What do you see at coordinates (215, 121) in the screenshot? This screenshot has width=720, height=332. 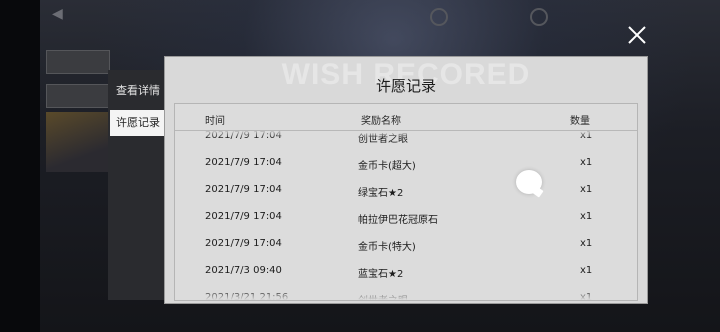 I see `column-header-time: 时间` at bounding box center [215, 121].